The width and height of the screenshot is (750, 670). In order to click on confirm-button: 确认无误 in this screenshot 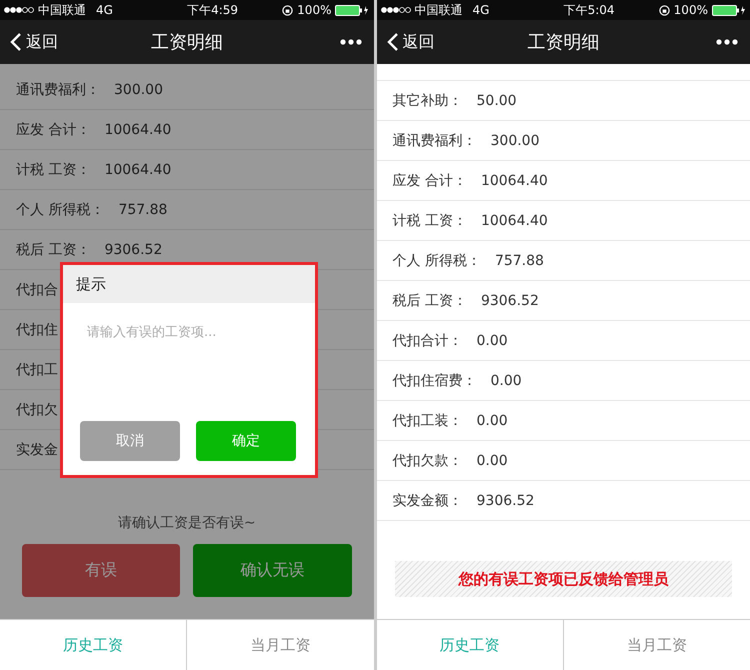, I will do `click(272, 570)`.